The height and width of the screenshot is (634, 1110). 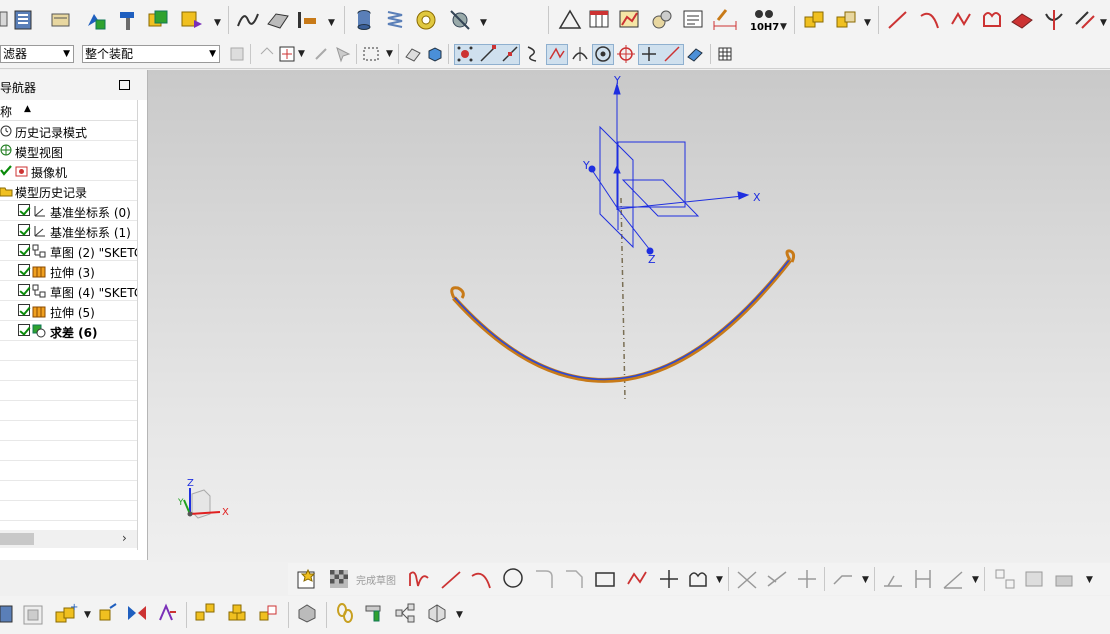 What do you see at coordinates (592, 169) in the screenshot?
I see `datum-handle-knob` at bounding box center [592, 169].